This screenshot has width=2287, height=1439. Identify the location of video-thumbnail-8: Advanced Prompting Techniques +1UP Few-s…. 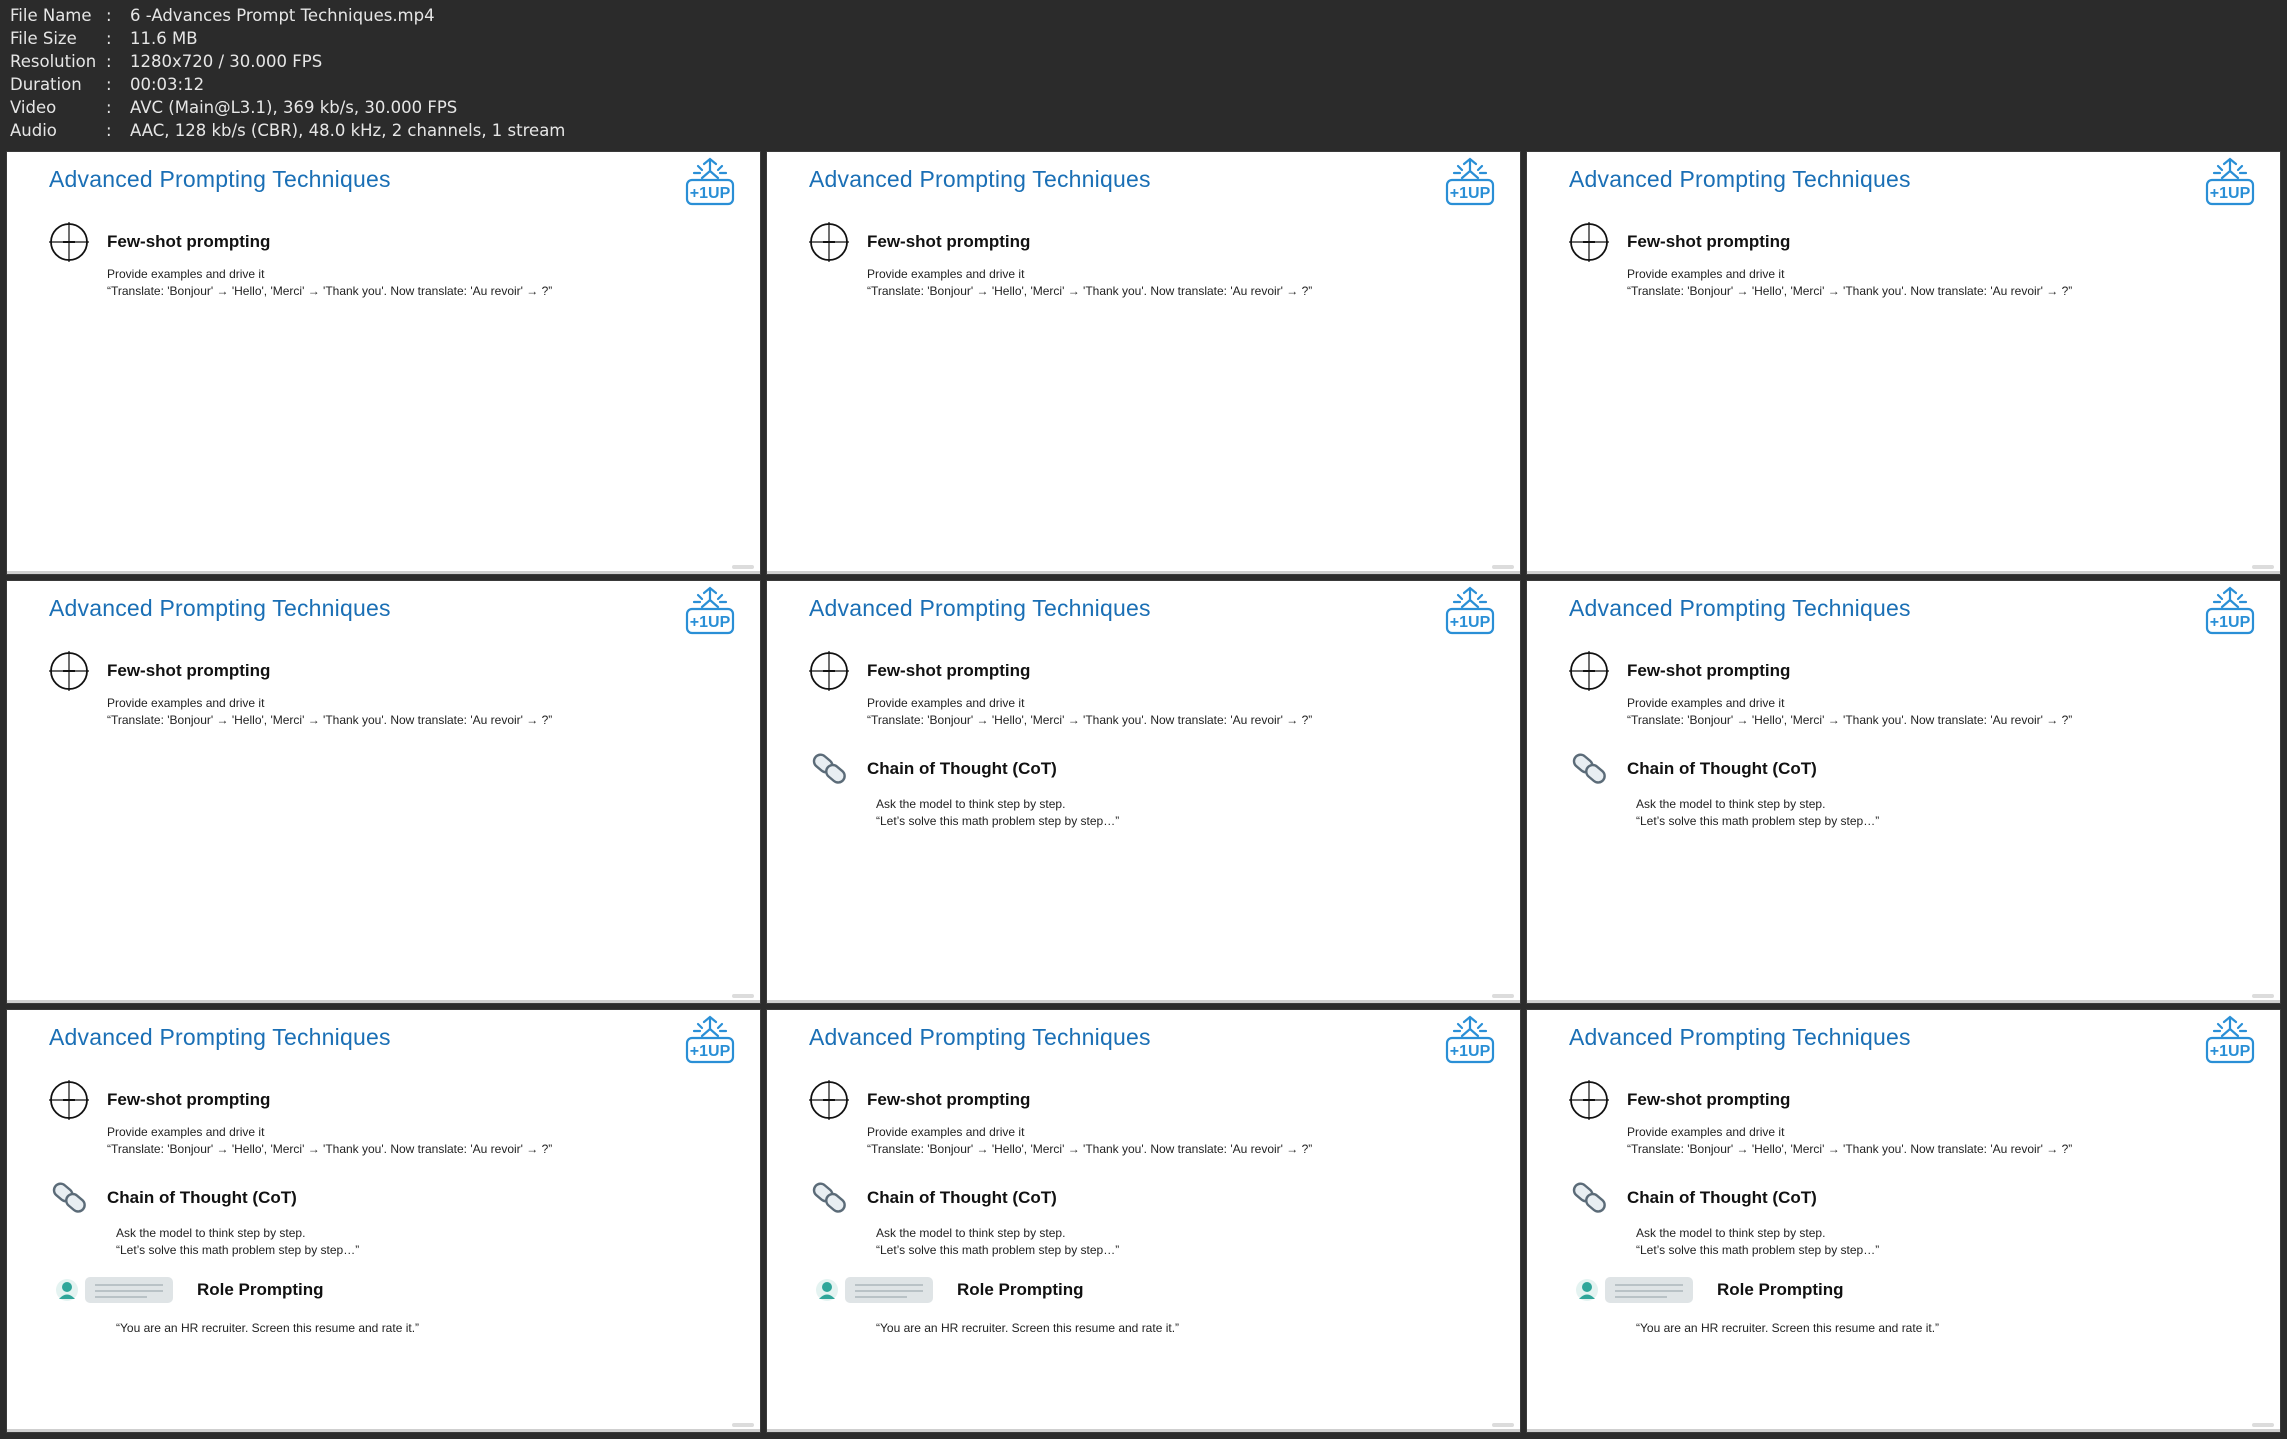
(1143, 1221).